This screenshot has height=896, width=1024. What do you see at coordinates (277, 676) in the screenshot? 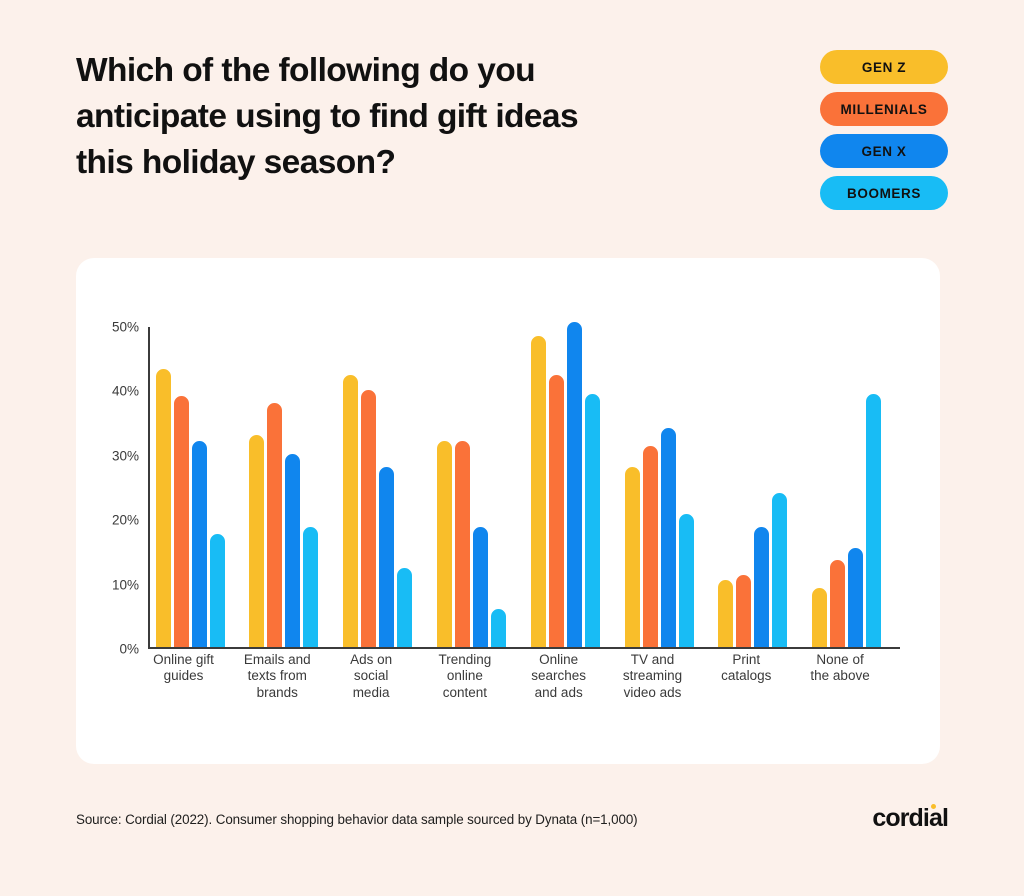
I see `x-axis-label: Emails and texts from brands` at bounding box center [277, 676].